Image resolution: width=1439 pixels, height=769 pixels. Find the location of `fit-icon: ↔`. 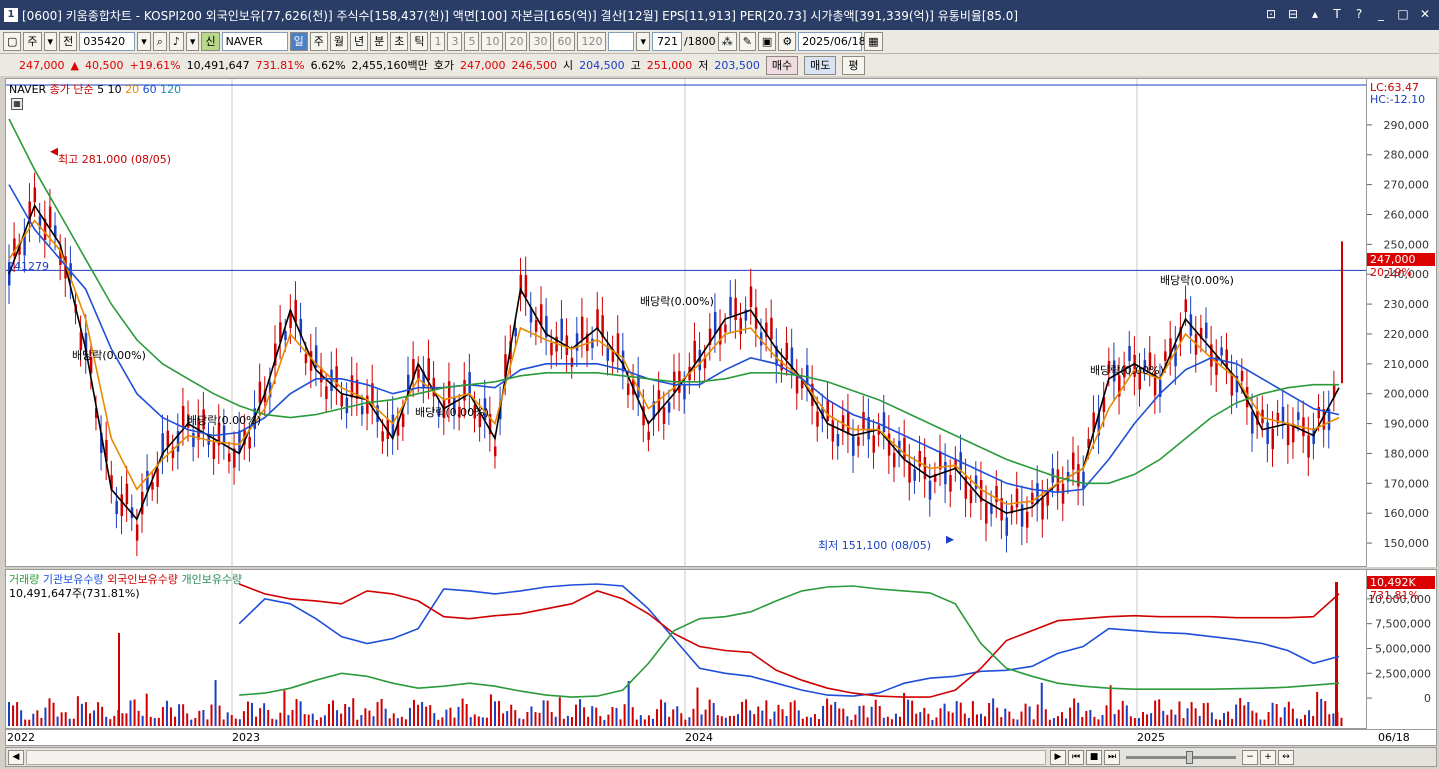

fit-icon: ↔ is located at coordinates (1286, 757).